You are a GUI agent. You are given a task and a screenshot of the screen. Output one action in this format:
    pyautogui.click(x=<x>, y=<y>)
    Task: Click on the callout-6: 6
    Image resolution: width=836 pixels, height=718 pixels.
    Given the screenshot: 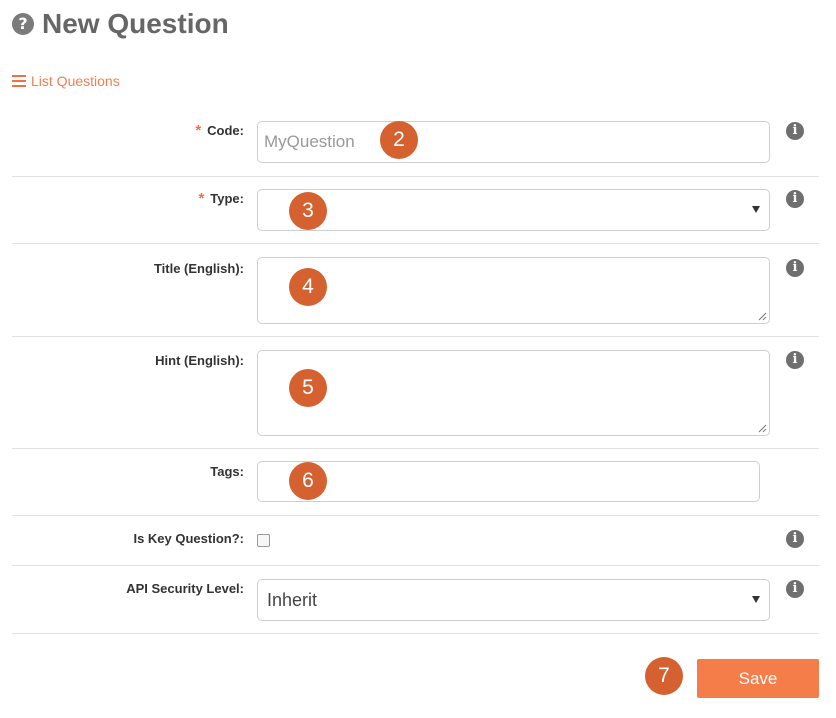 What is the action you would take?
    pyautogui.click(x=308, y=481)
    